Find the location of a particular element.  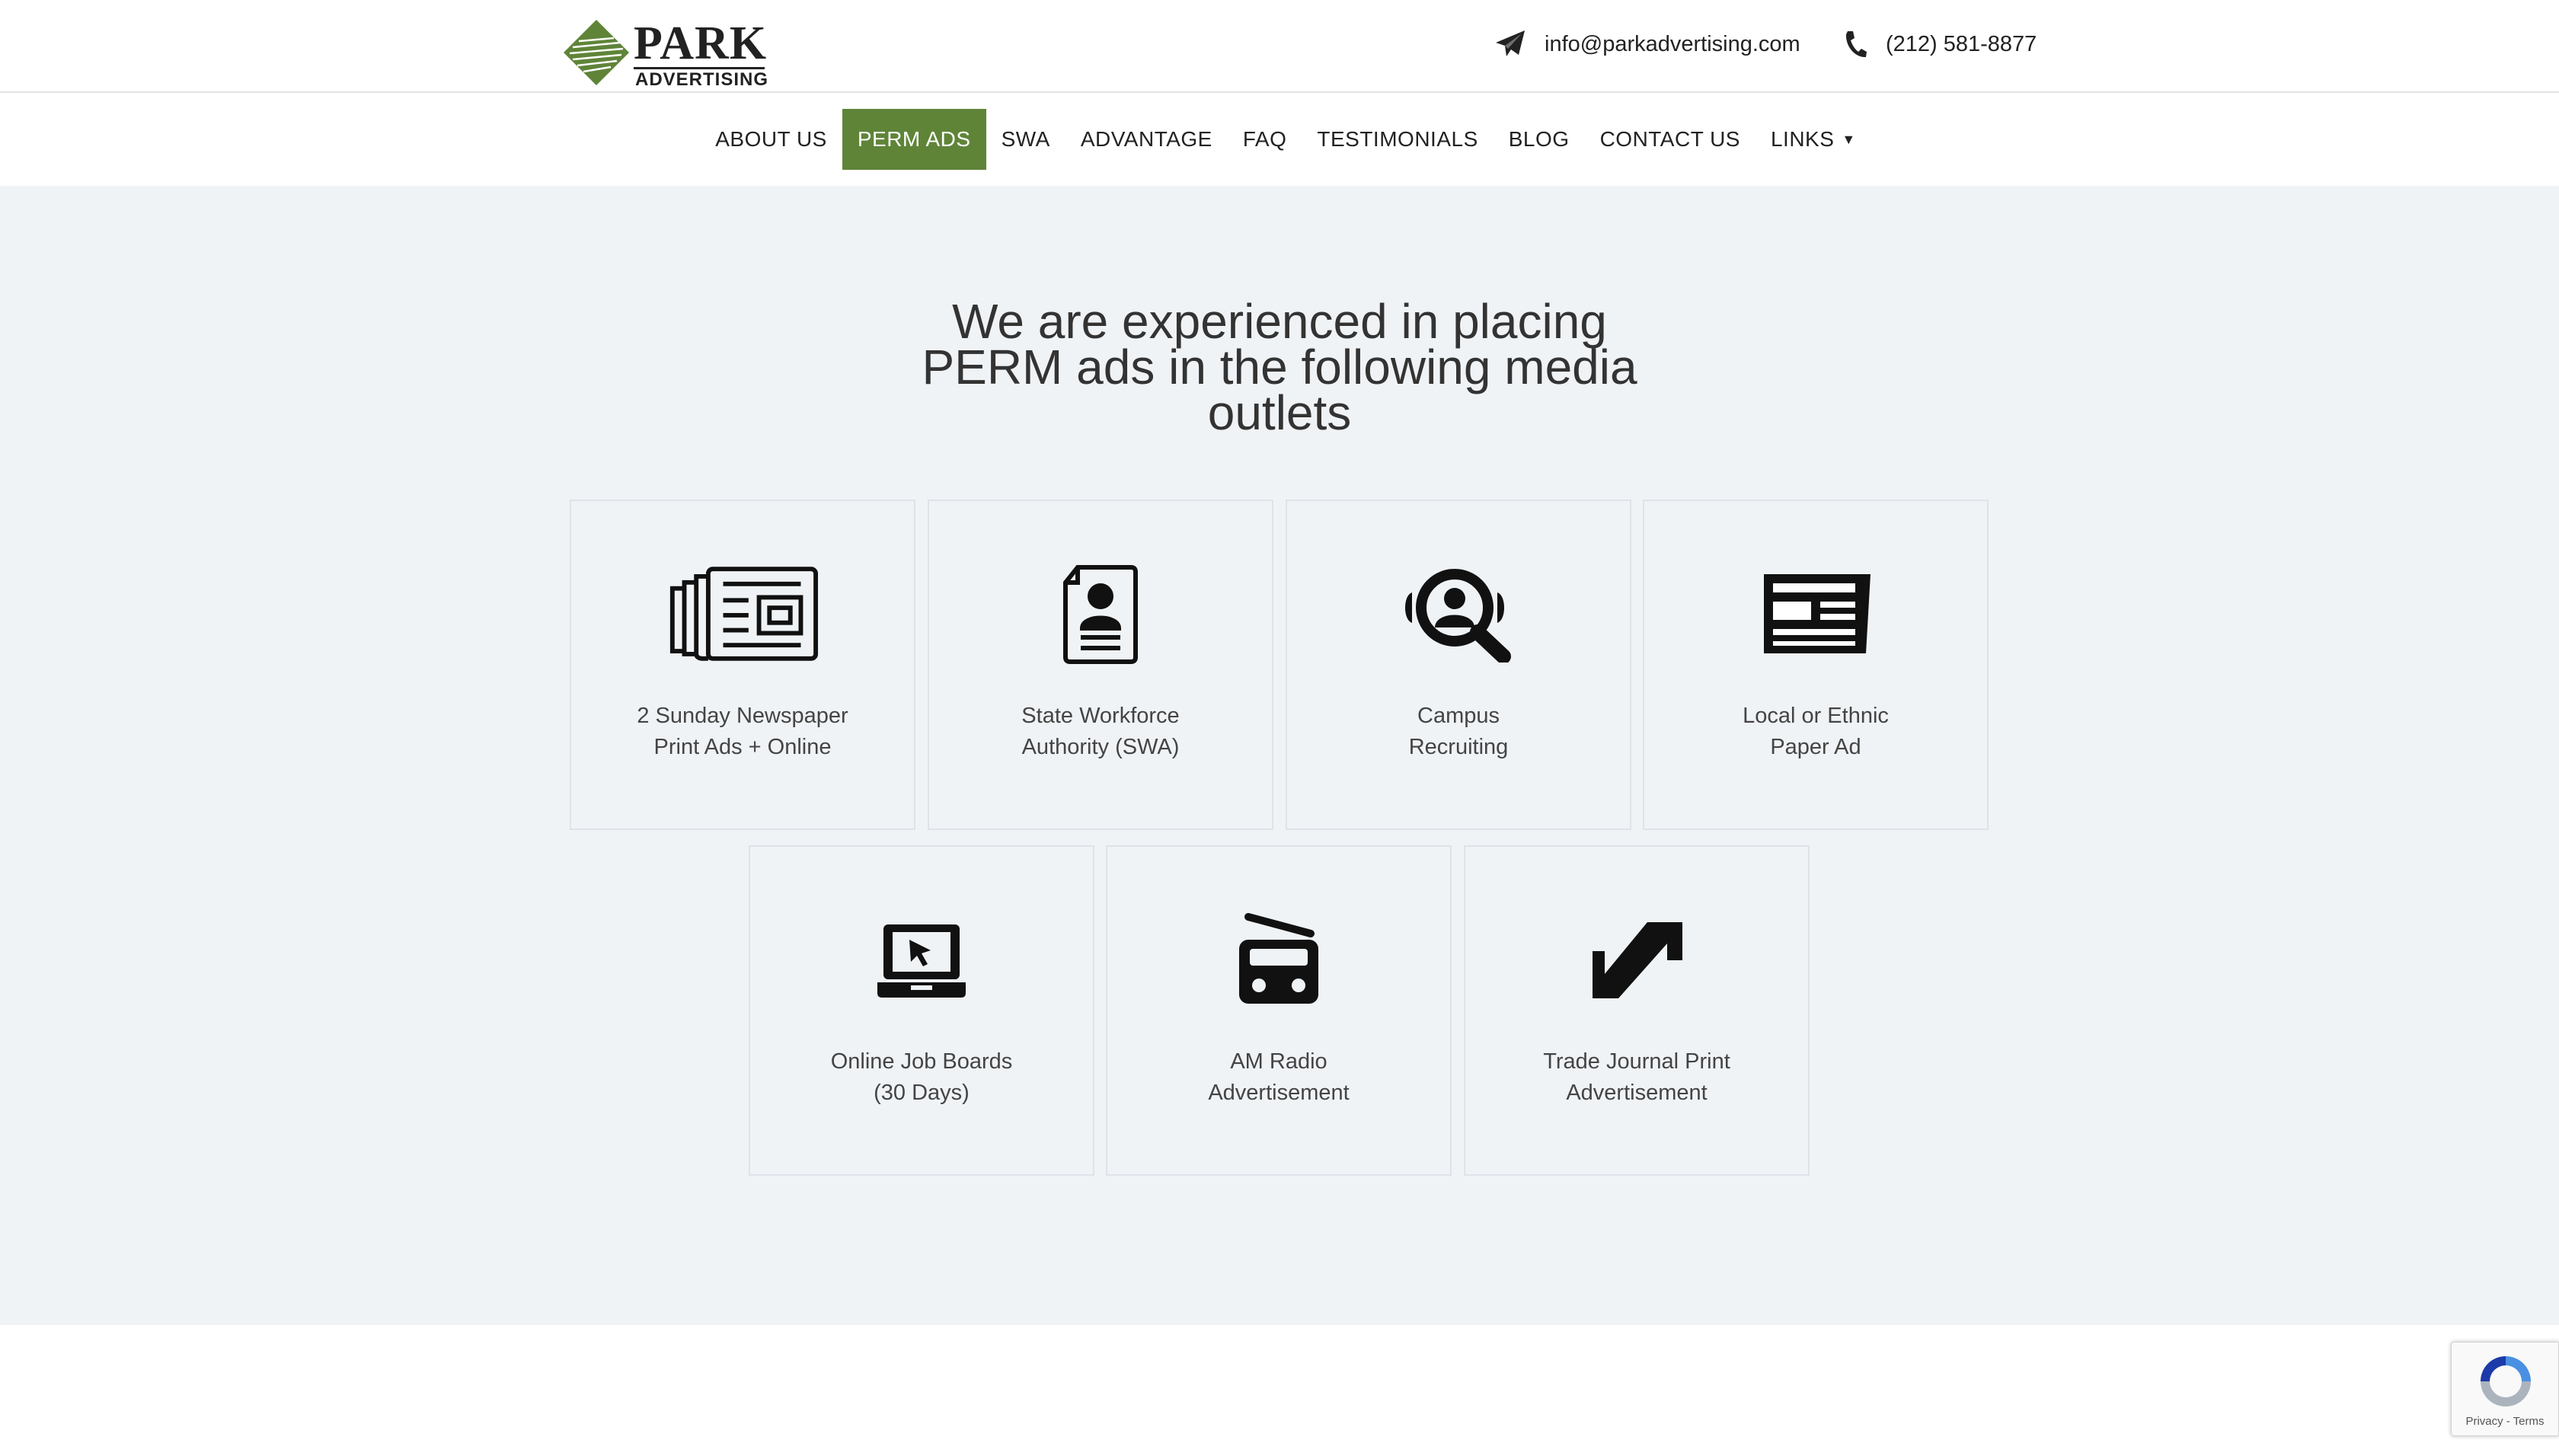

heading-line: PERM ads in the following media is located at coordinates (1279, 367).